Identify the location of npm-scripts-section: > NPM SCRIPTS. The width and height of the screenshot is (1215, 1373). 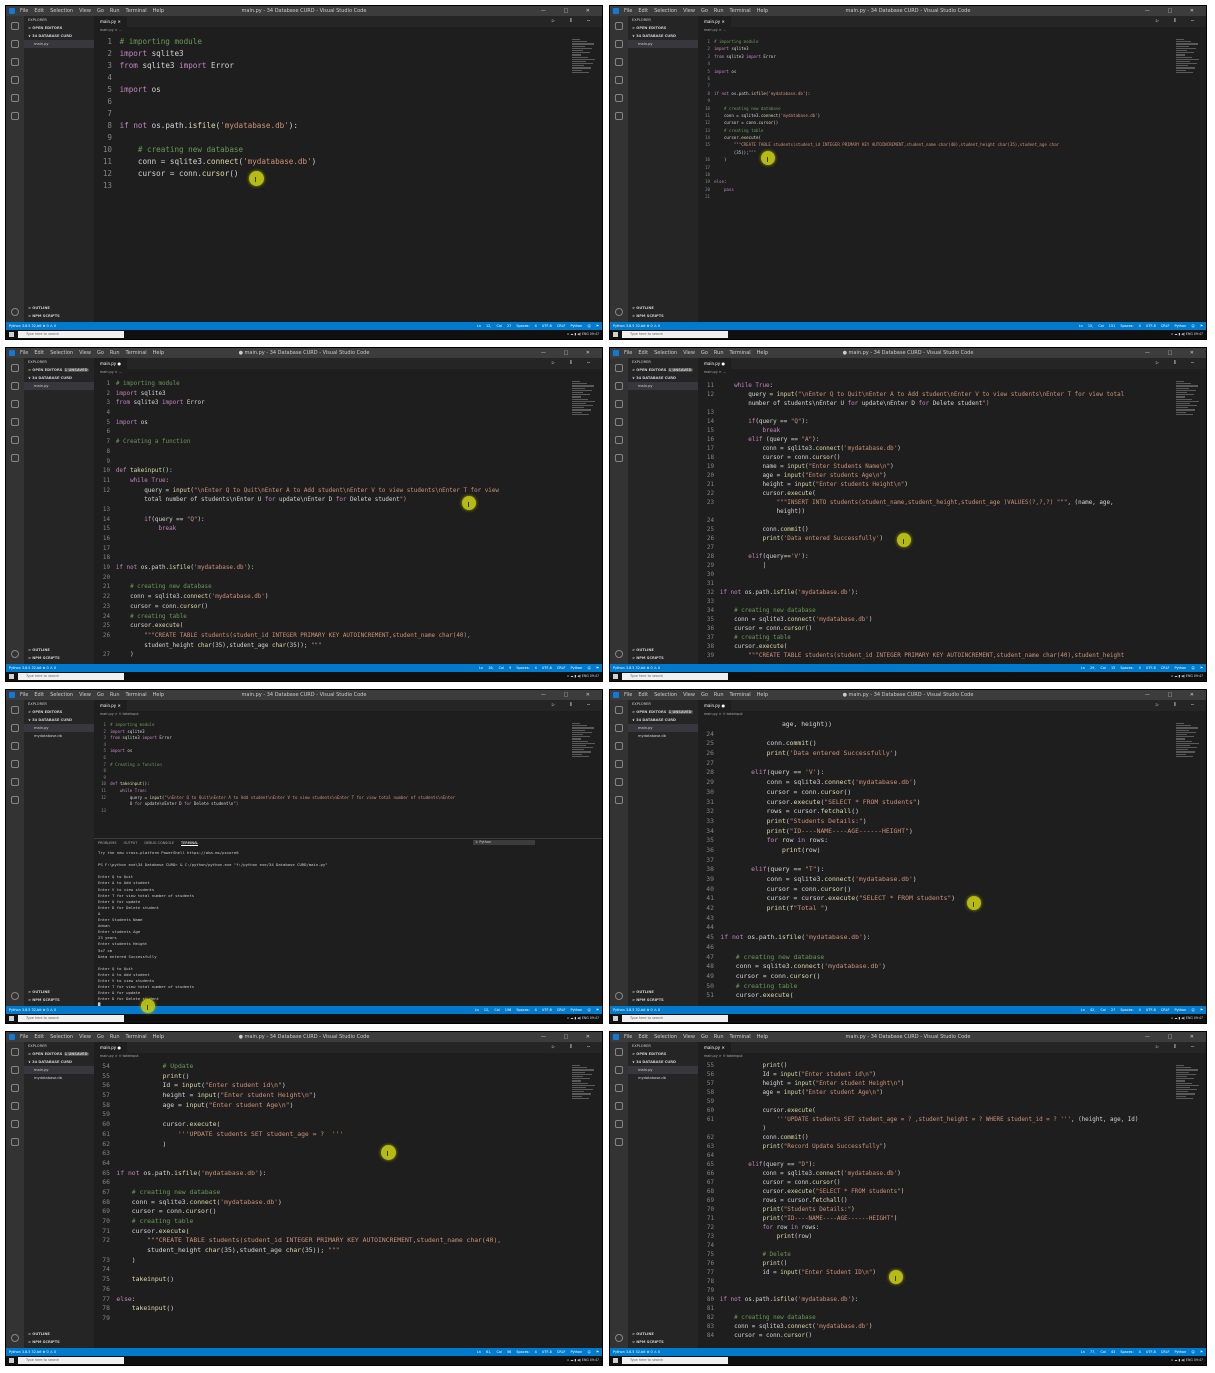
(663, 658).